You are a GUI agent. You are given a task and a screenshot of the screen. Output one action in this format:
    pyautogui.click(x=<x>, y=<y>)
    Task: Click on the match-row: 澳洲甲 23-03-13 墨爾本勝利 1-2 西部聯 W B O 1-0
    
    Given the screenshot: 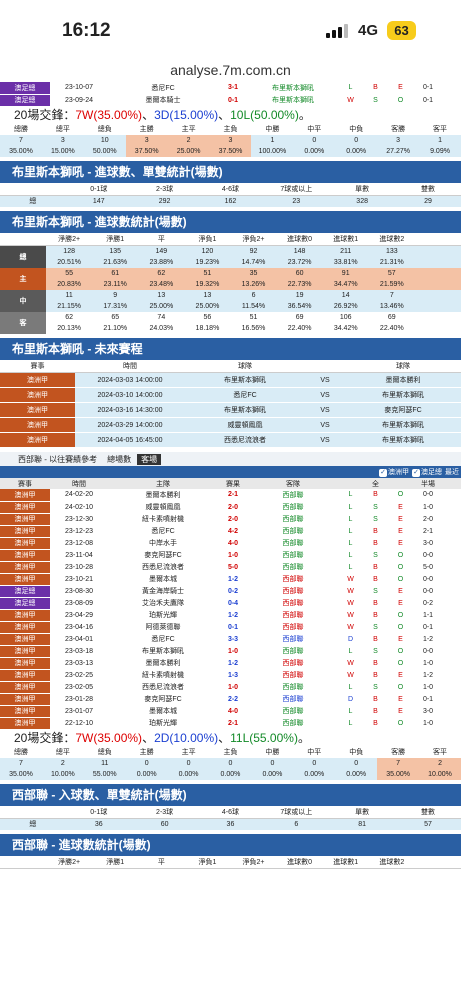 What is the action you would take?
    pyautogui.click(x=230, y=663)
    